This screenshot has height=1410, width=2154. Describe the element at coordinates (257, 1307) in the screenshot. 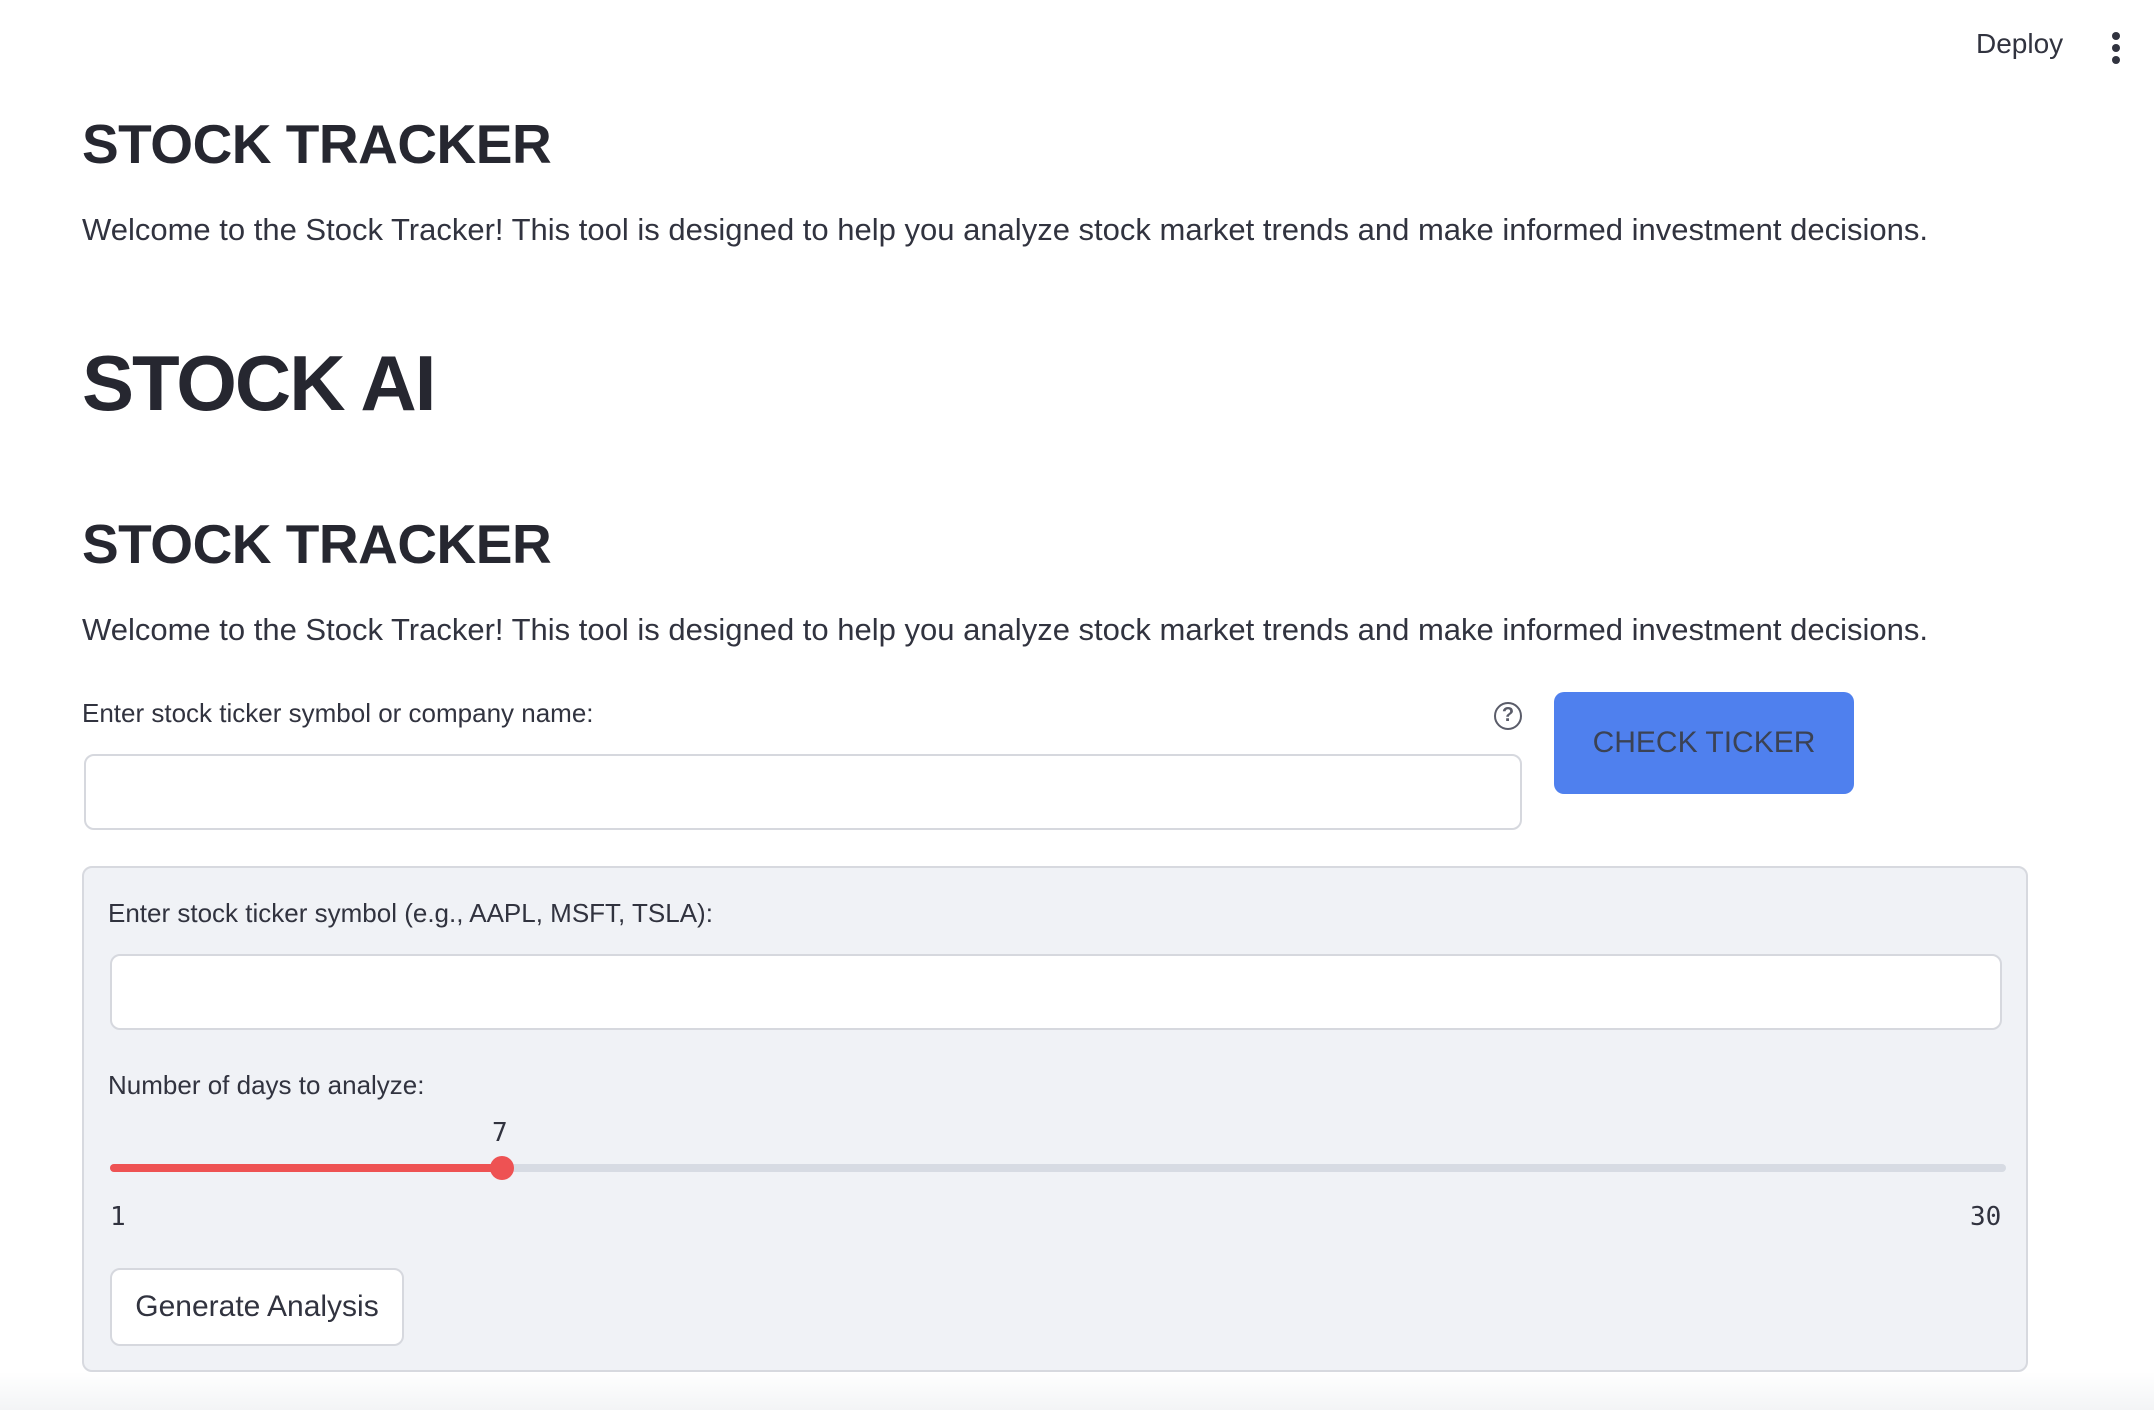

I see `generate-analysis-button: Generate Analysis` at that location.